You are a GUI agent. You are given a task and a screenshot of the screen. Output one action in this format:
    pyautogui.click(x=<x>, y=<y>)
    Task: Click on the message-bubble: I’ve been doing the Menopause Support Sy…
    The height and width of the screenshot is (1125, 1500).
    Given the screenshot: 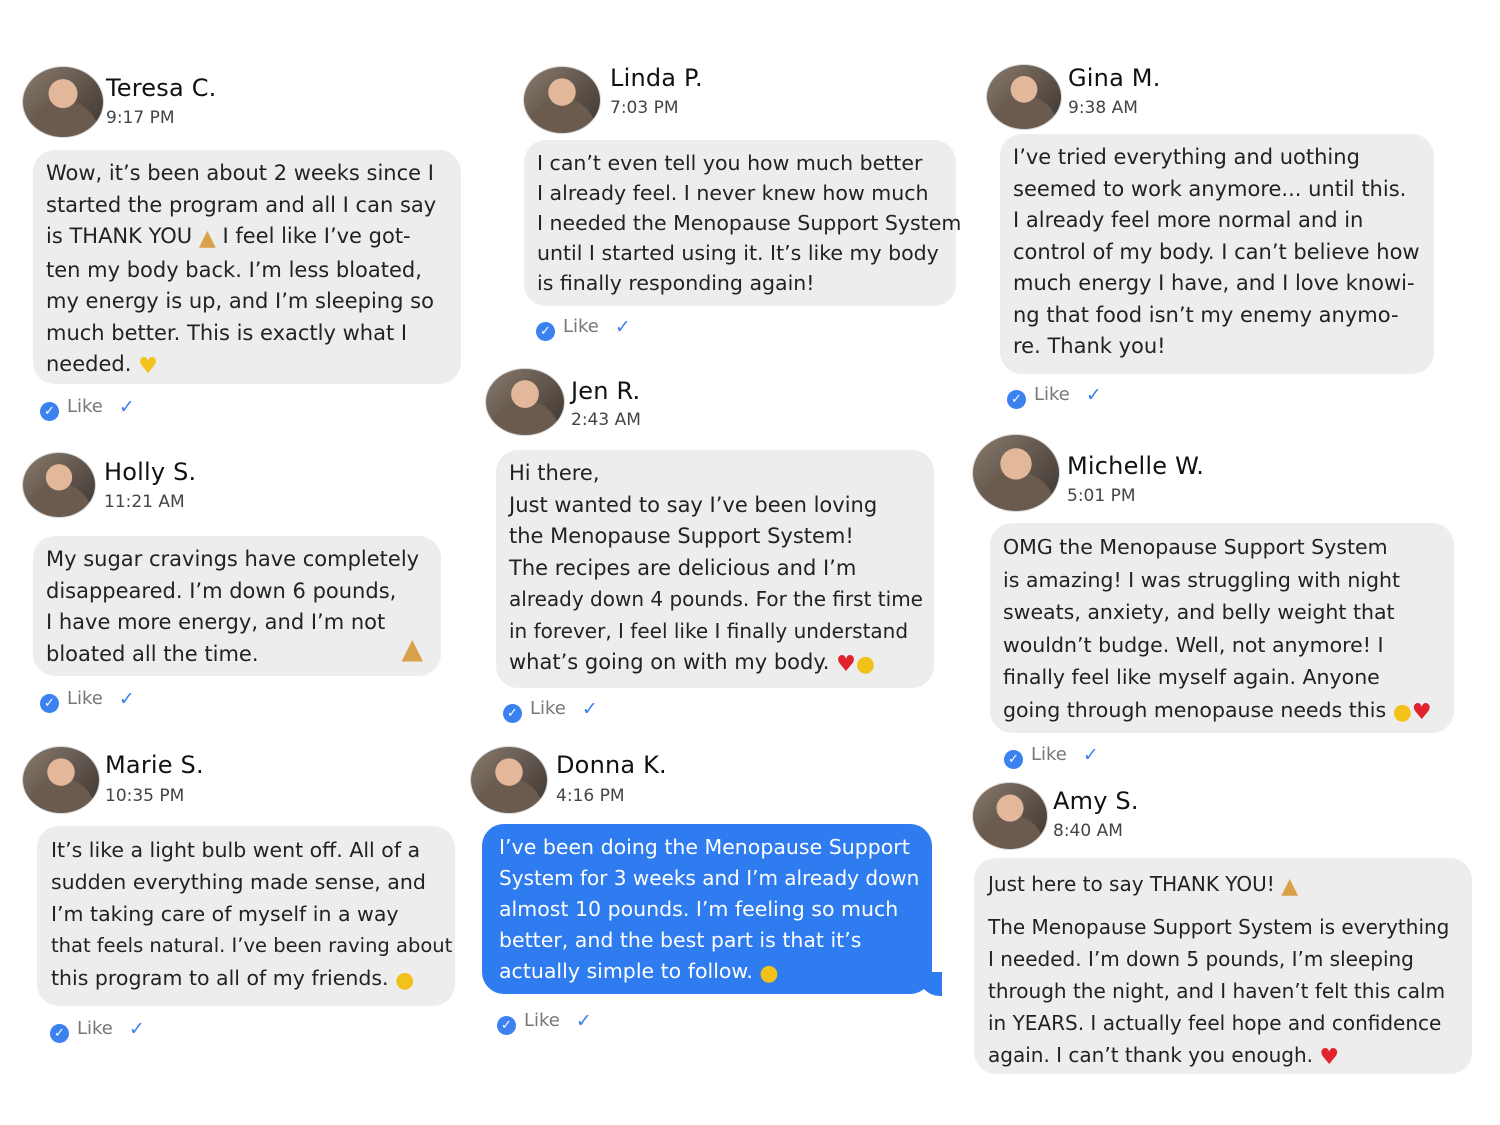 What is the action you would take?
    pyautogui.click(x=707, y=909)
    